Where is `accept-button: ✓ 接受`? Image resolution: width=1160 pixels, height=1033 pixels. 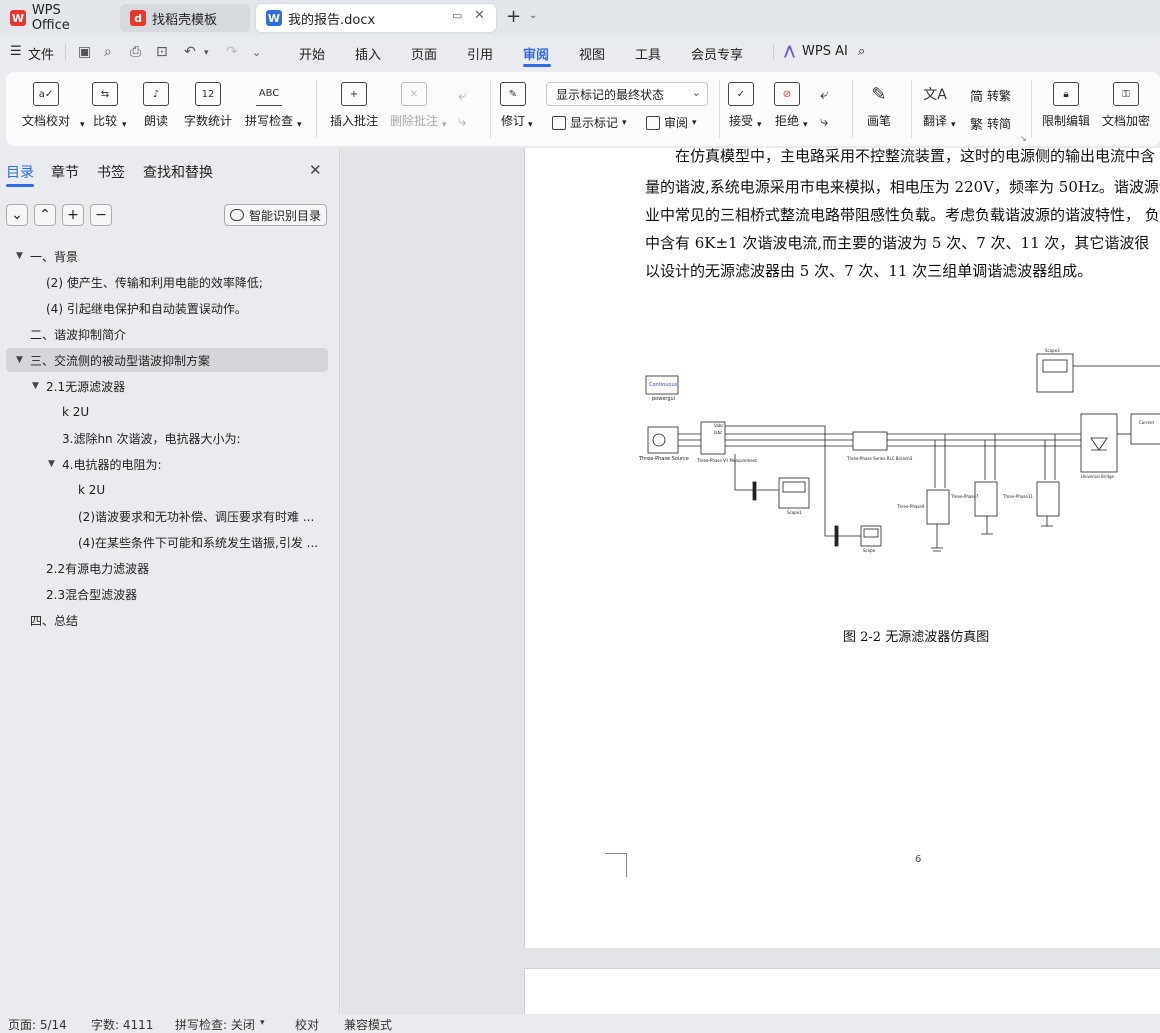 accept-button: ✓ 接受 is located at coordinates (741, 105).